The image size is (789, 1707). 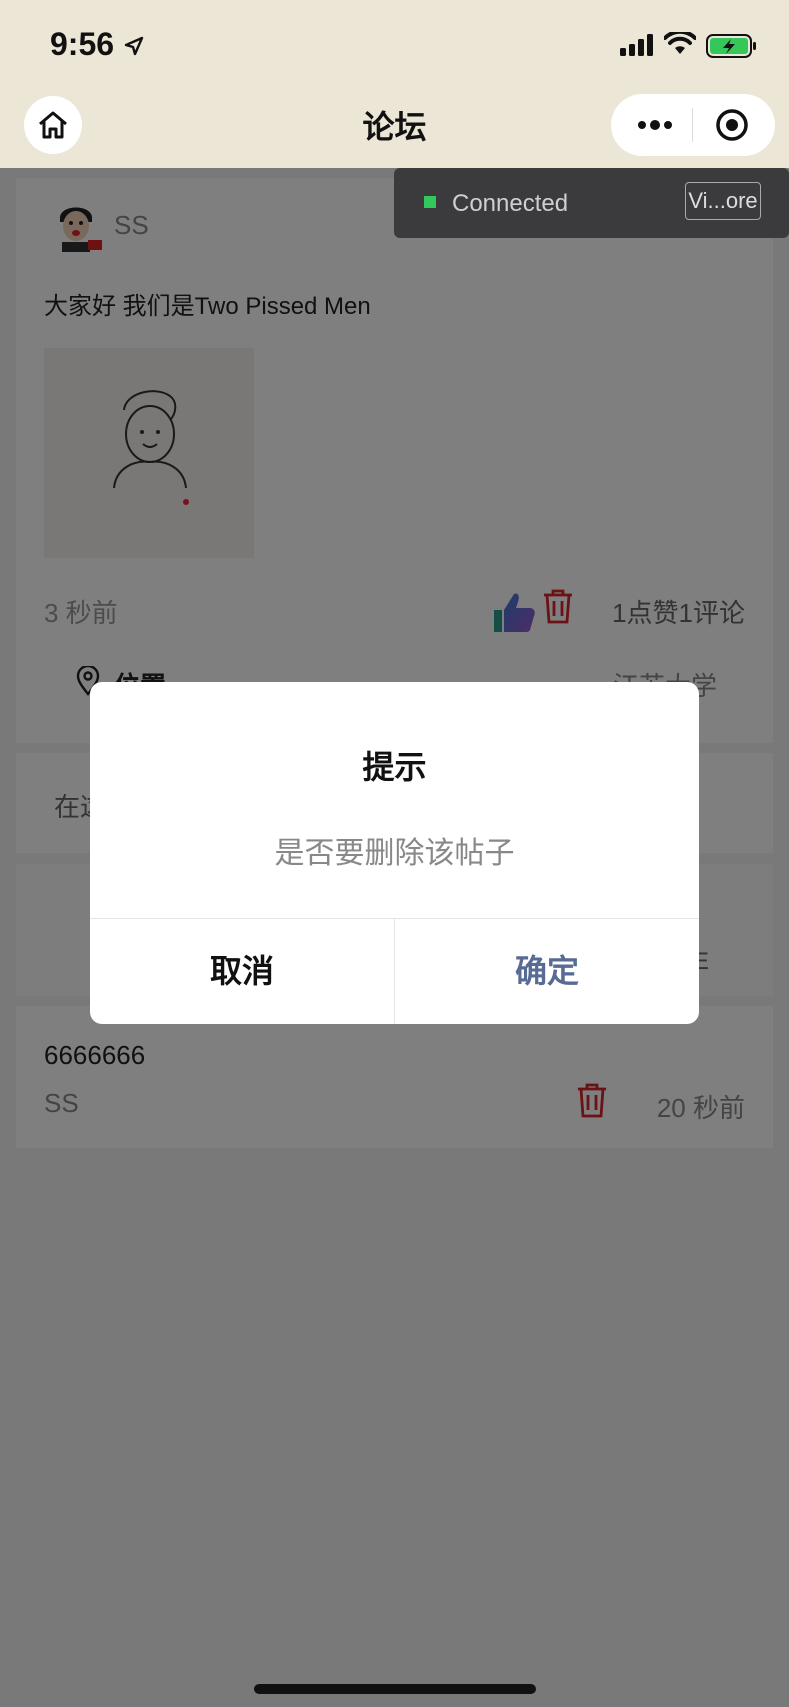 I want to click on nav-bar: 论坛, so click(x=394, y=130).